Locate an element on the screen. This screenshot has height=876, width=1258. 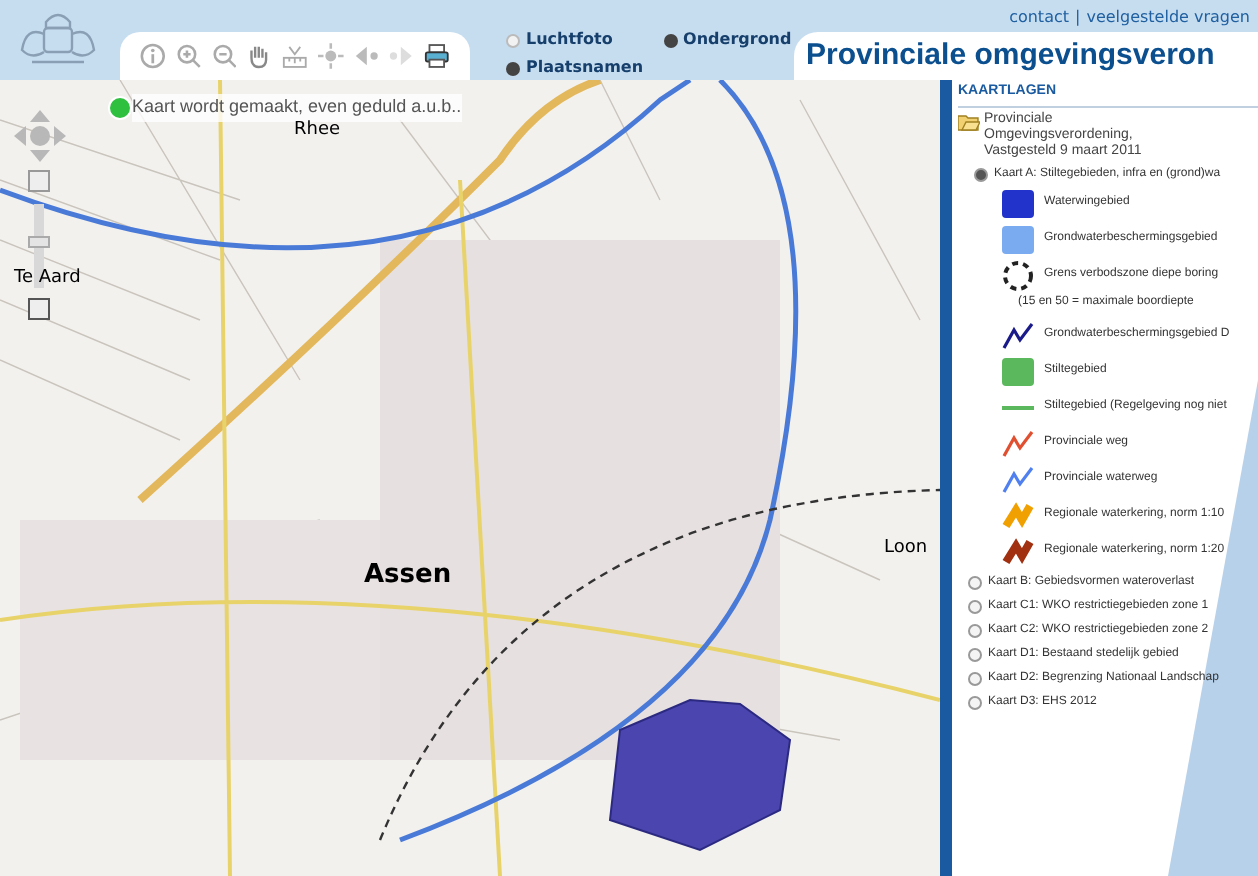
layer-option: Plaatsnamen is located at coordinates (575, 68).